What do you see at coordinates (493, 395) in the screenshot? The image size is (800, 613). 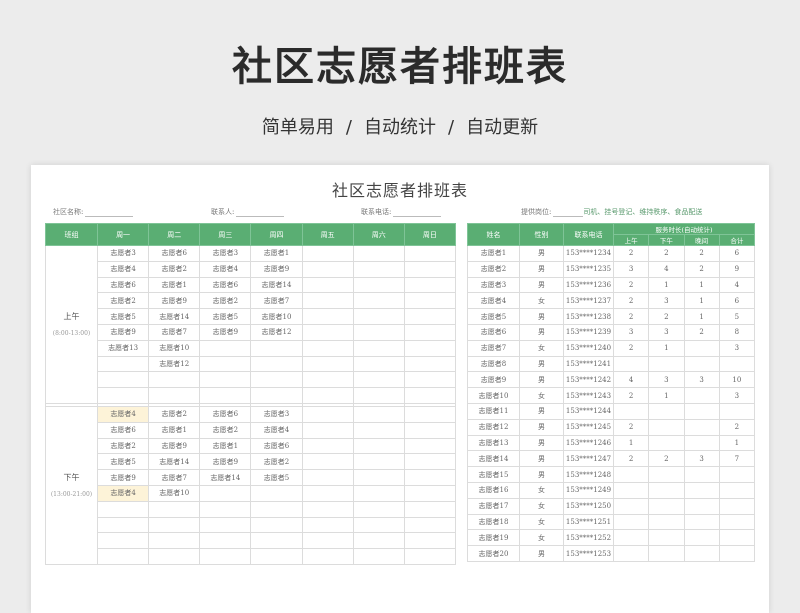 I see `name-cell: 志愿者10` at bounding box center [493, 395].